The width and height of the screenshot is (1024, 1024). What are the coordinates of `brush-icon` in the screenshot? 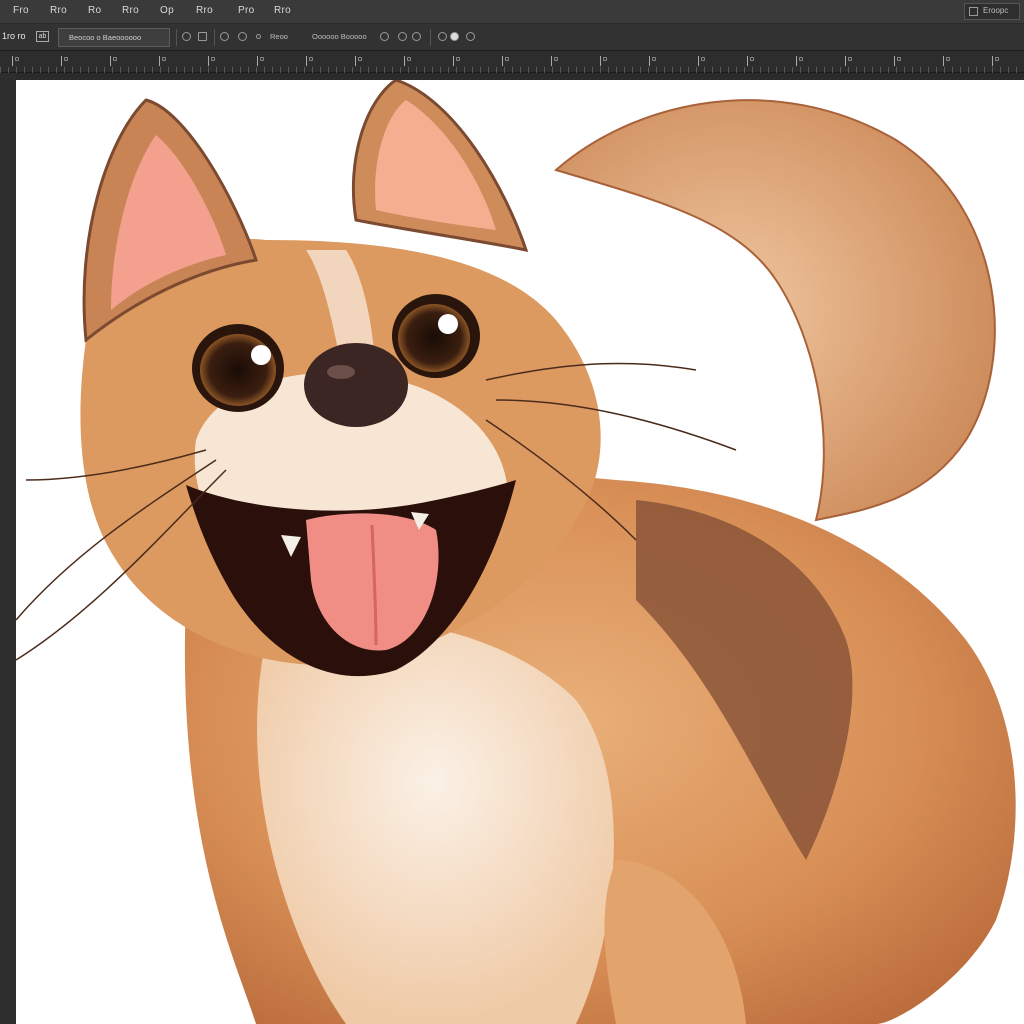 It's located at (186, 36).